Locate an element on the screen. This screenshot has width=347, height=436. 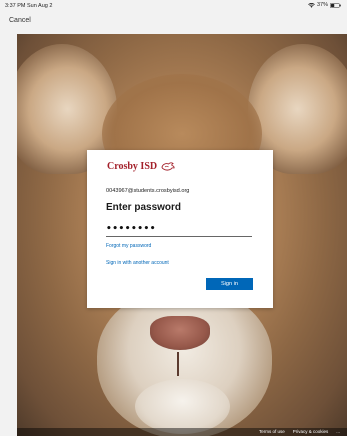
password-field is located at coordinates (179, 229).